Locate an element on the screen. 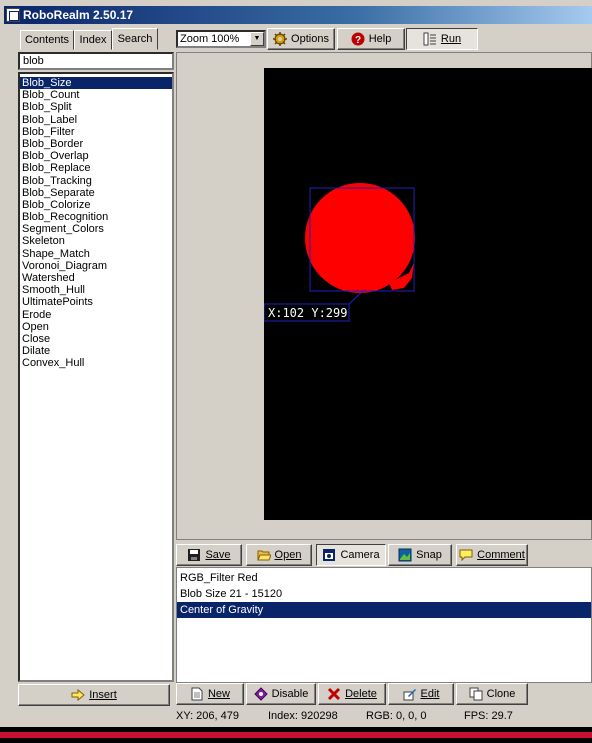  list-item: Convex_Hull is located at coordinates (96, 363).